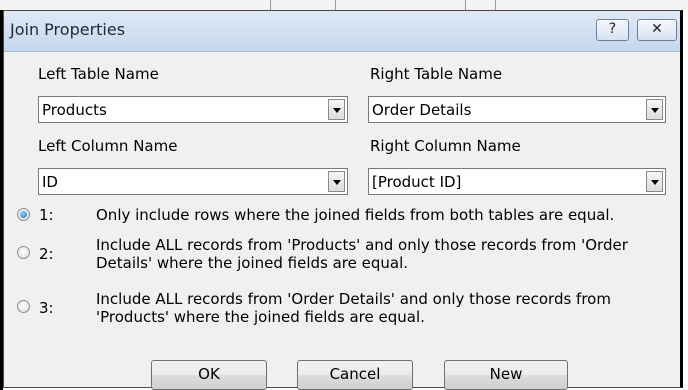 The image size is (688, 390). Describe the element at coordinates (193, 181) in the screenshot. I see `left-column-select: ID` at that location.